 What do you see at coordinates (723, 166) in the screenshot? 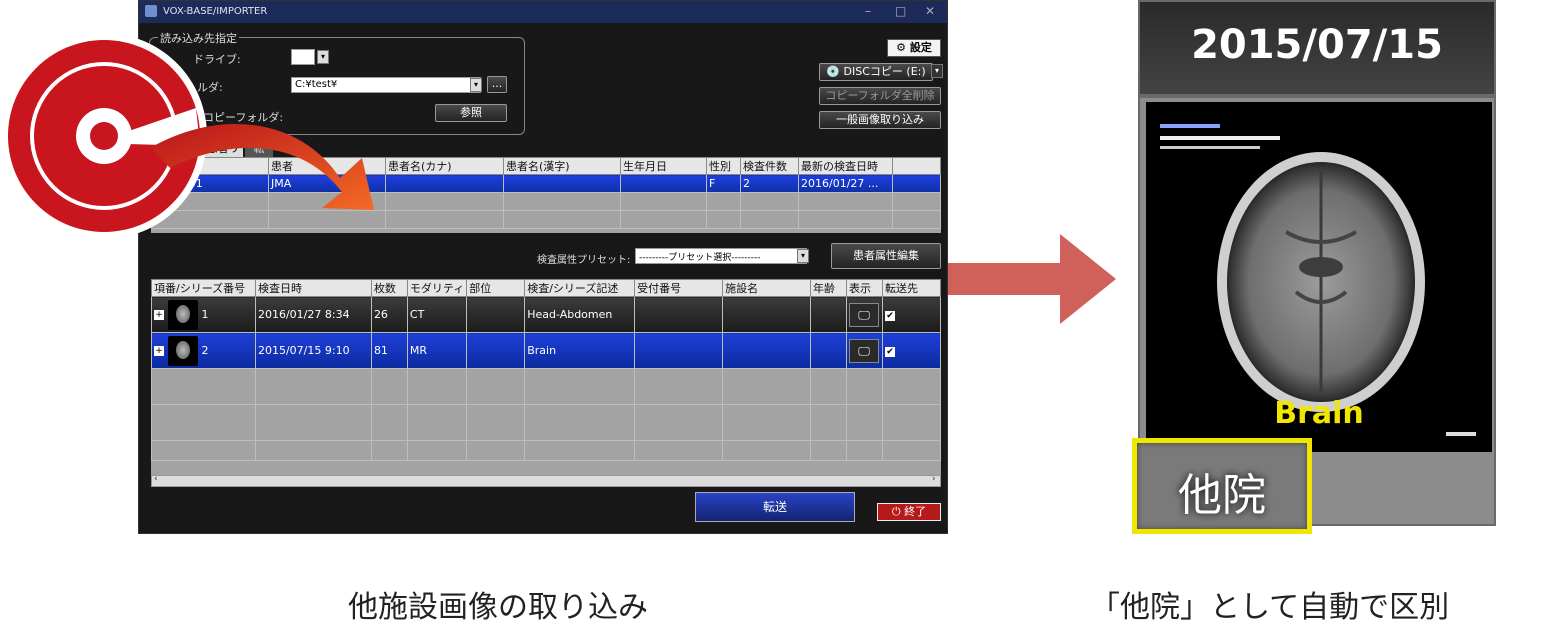
I see `patient-col-header: 性別` at bounding box center [723, 166].